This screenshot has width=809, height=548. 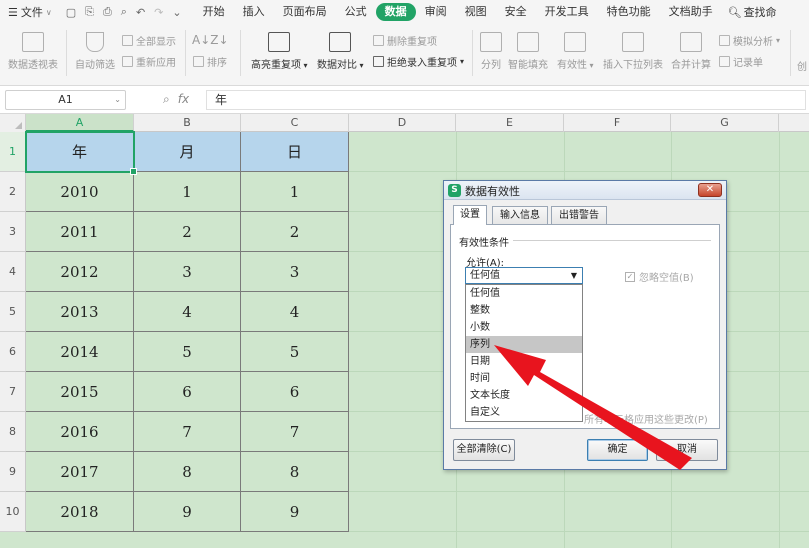 What do you see at coordinates (71, 12) in the screenshot?
I see `save-icon: ▢` at bounding box center [71, 12].